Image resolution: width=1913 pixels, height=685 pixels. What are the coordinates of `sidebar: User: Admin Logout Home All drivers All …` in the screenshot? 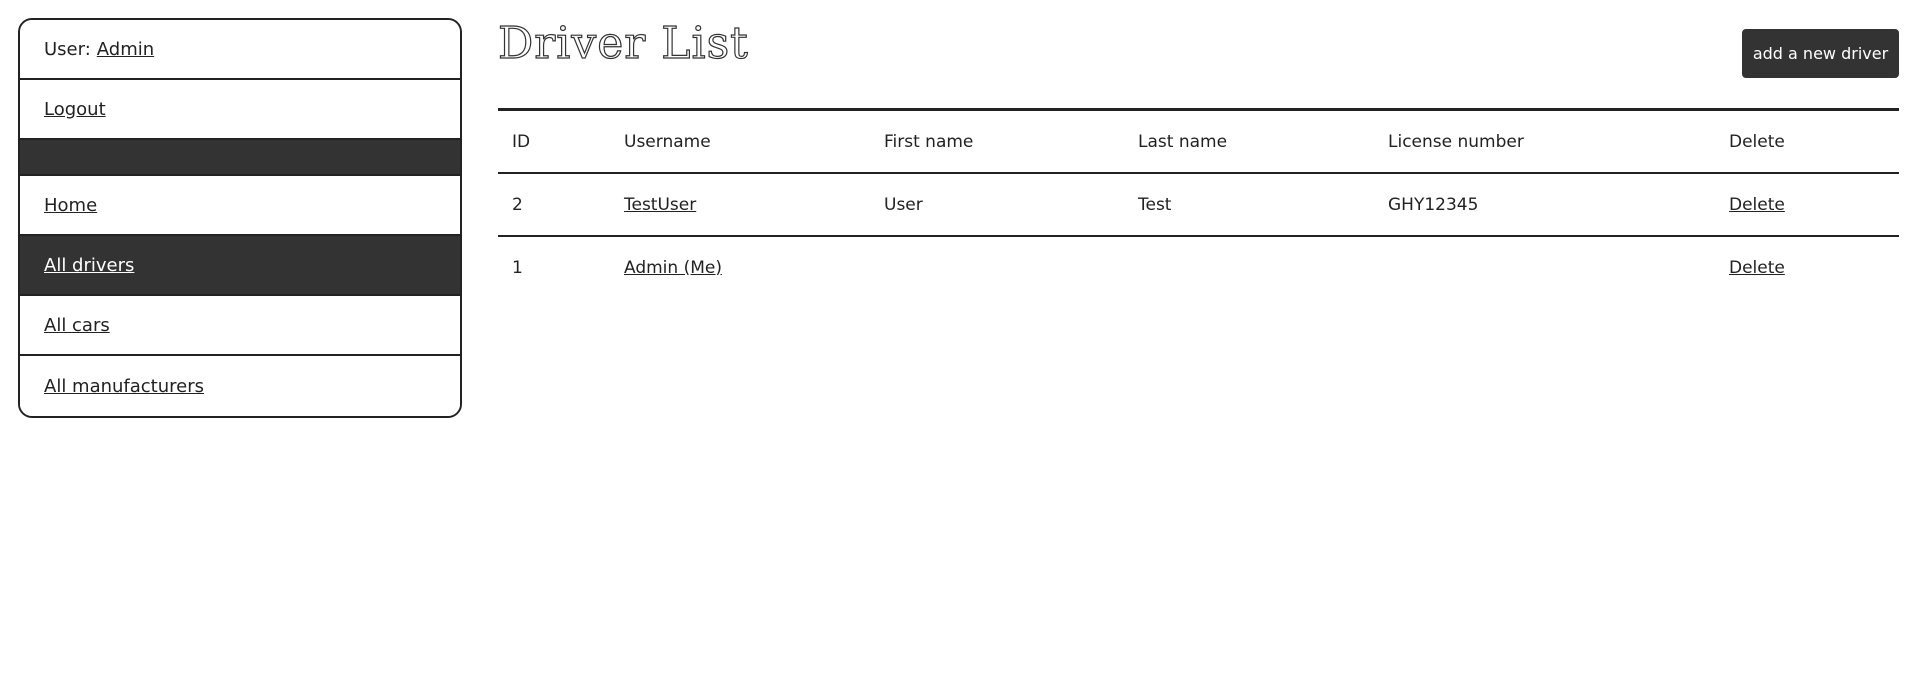 It's located at (240, 218).